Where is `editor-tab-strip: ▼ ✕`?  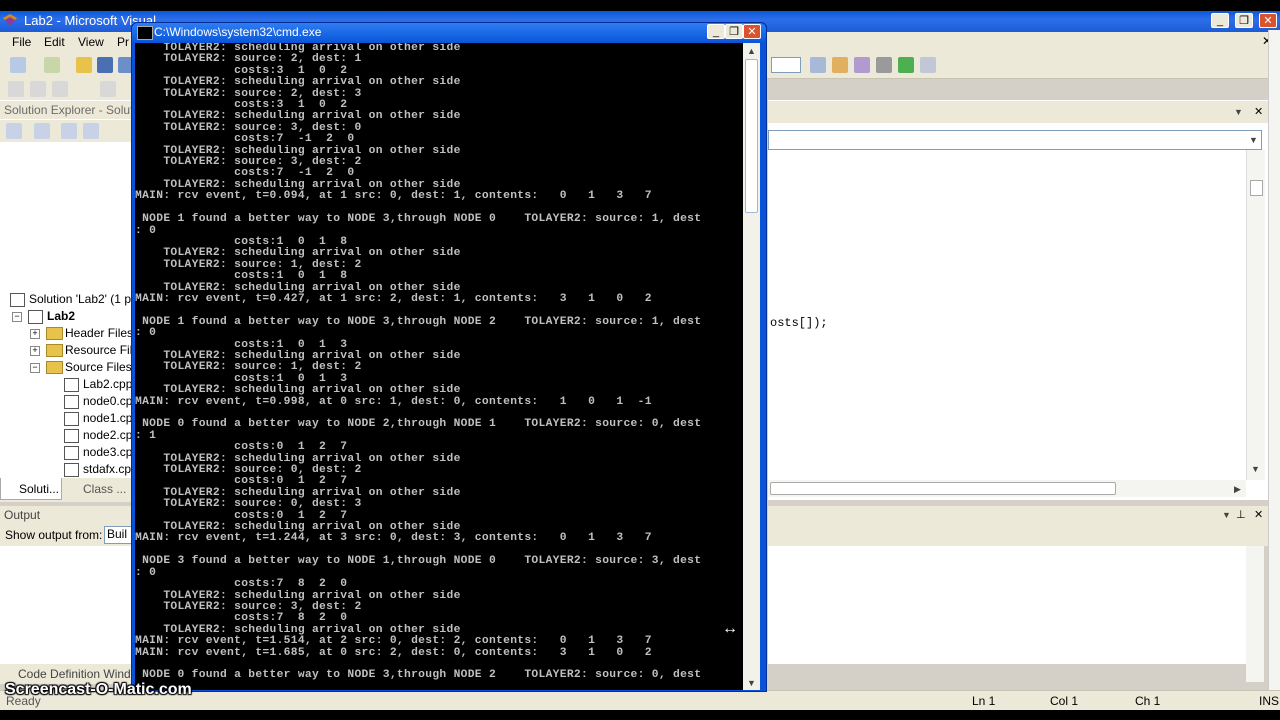 editor-tab-strip: ▼ ✕ is located at coordinates (1018, 112).